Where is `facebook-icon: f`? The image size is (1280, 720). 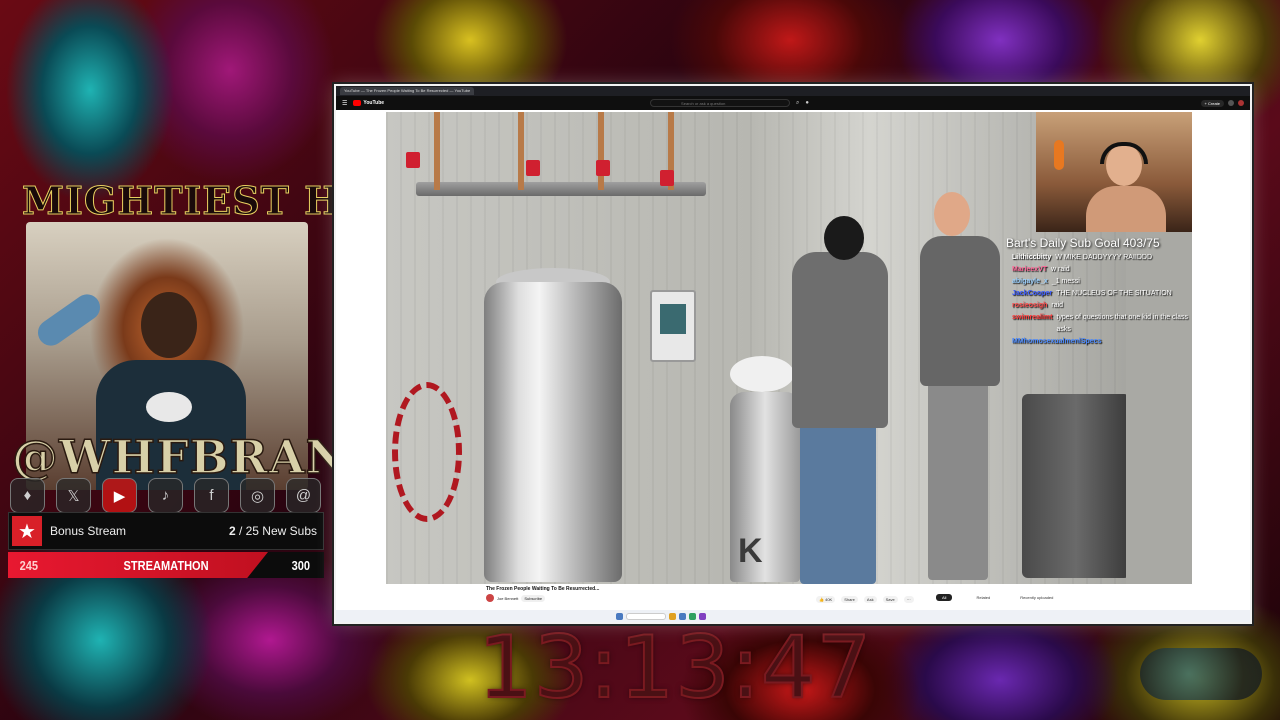
facebook-icon: f is located at coordinates (211, 495).